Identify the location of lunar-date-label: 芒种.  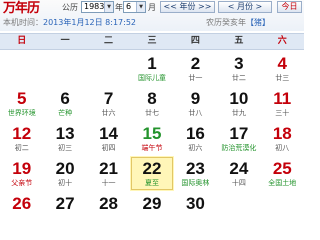
(65, 113).